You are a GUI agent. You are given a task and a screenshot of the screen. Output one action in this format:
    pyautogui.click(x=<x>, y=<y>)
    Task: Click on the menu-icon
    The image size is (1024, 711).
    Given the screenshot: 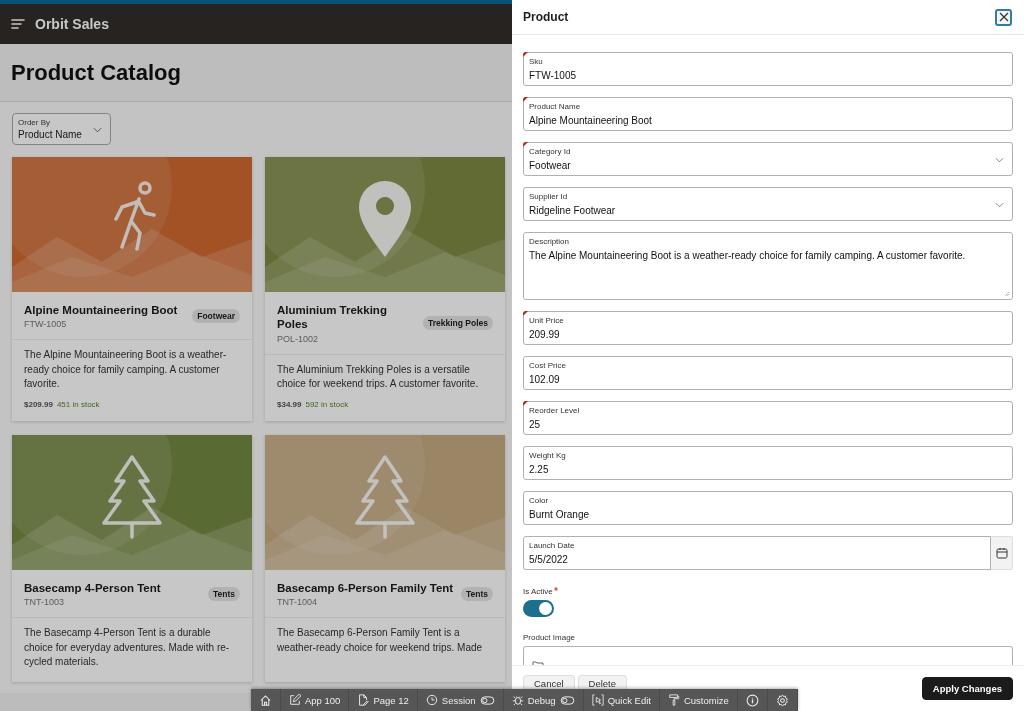 What is the action you would take?
    pyautogui.click(x=18, y=24)
    